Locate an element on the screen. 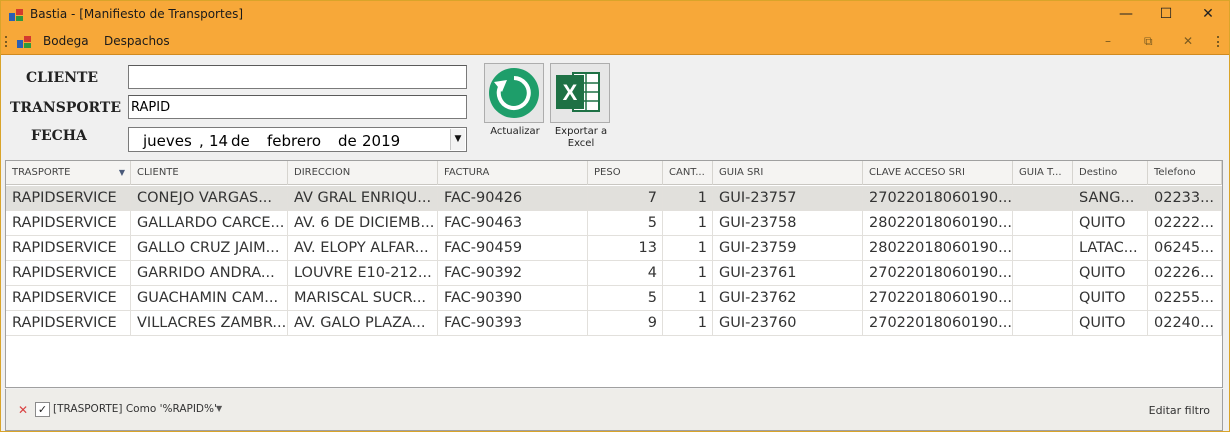 This screenshot has width=1230, height=432. column-header-trasporte: TRASPORTE ▼ is located at coordinates (68, 173).